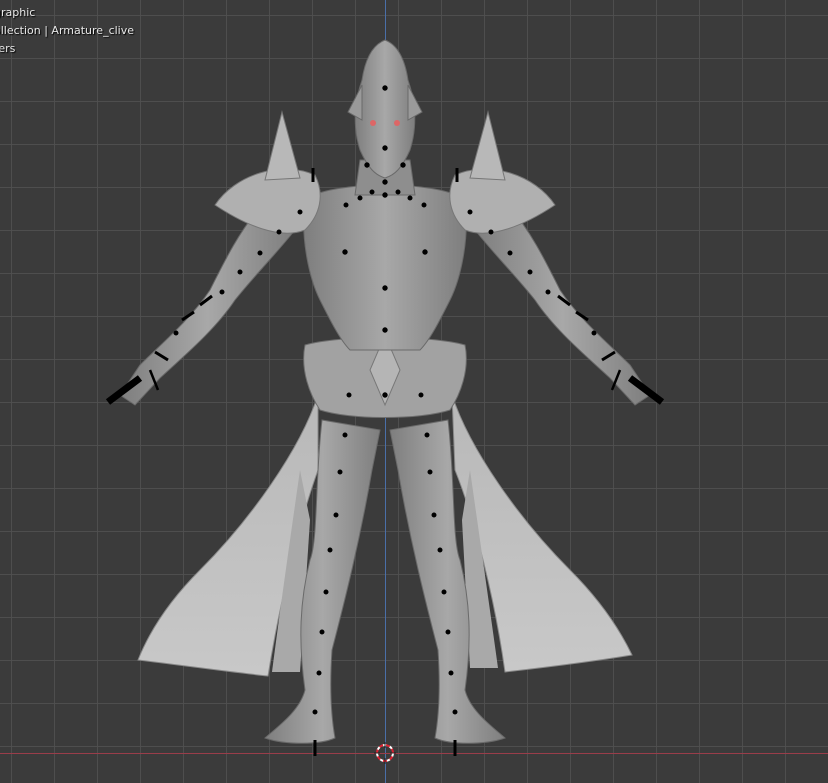  Describe the element at coordinates (355, 102) in the screenshot. I see `head-crest-left` at that location.